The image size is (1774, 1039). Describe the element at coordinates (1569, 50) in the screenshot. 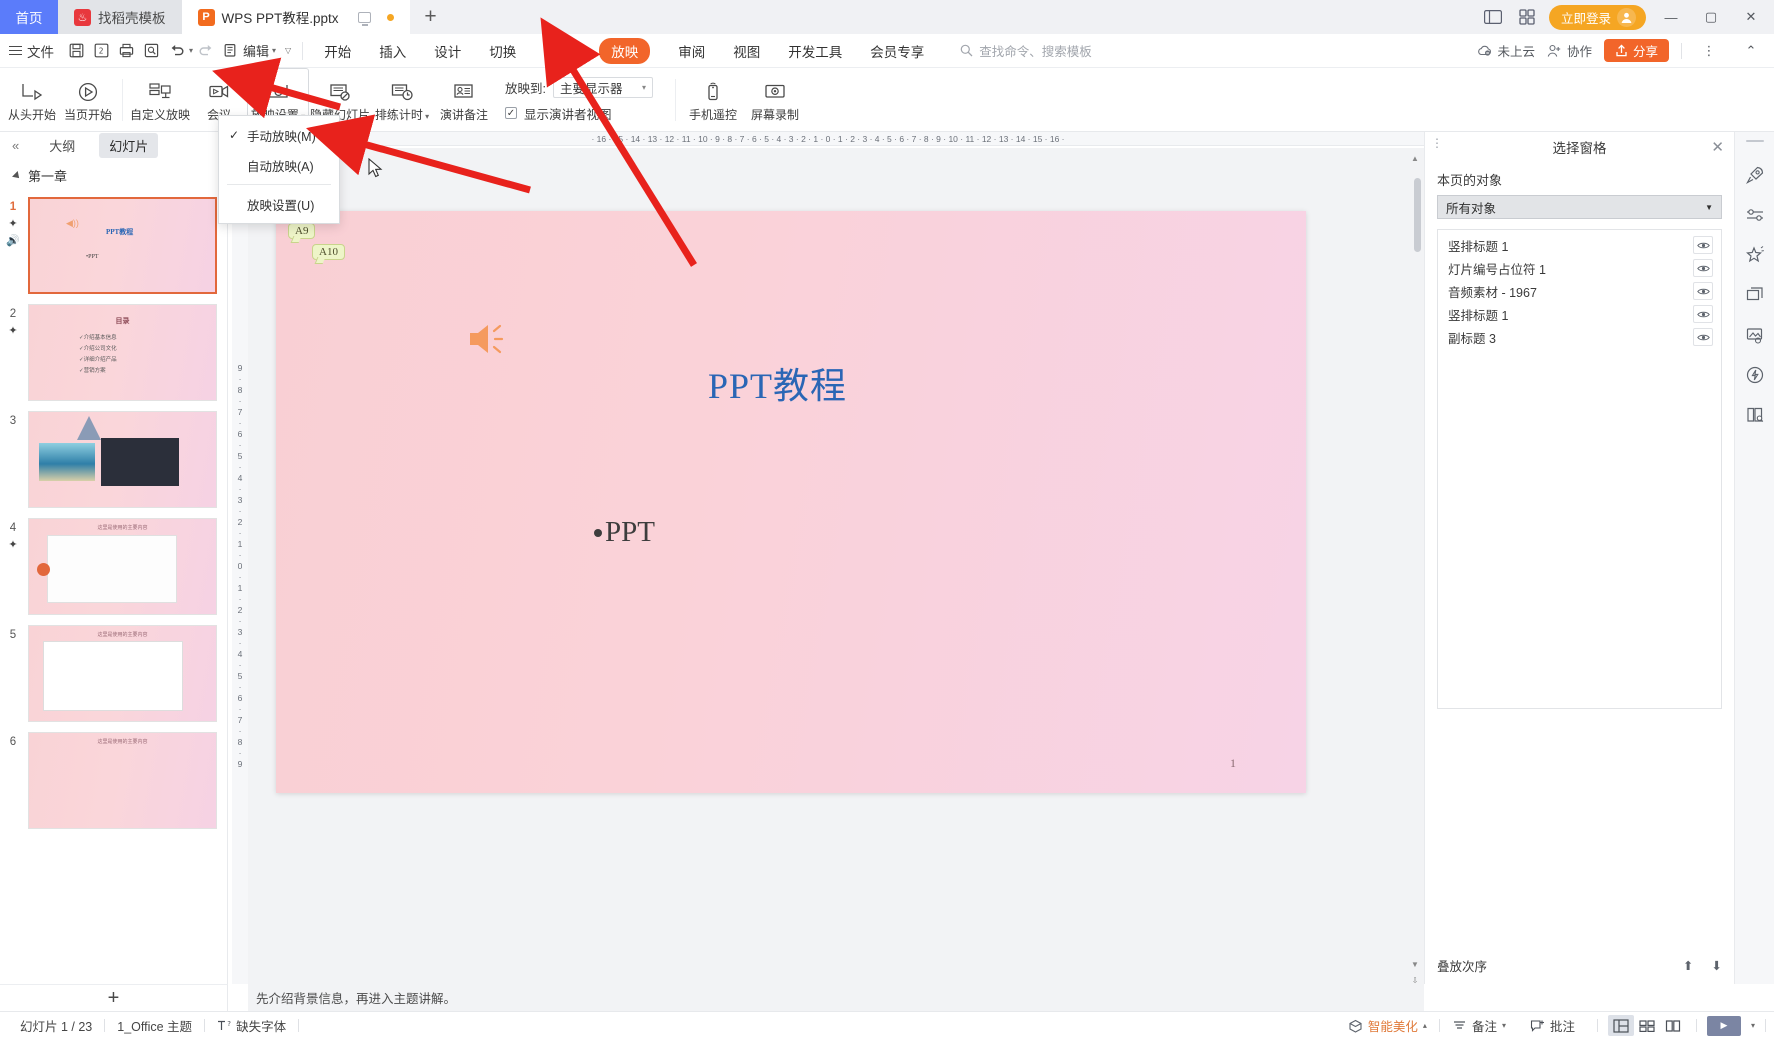

I see `collaborate-button: 协作` at that location.